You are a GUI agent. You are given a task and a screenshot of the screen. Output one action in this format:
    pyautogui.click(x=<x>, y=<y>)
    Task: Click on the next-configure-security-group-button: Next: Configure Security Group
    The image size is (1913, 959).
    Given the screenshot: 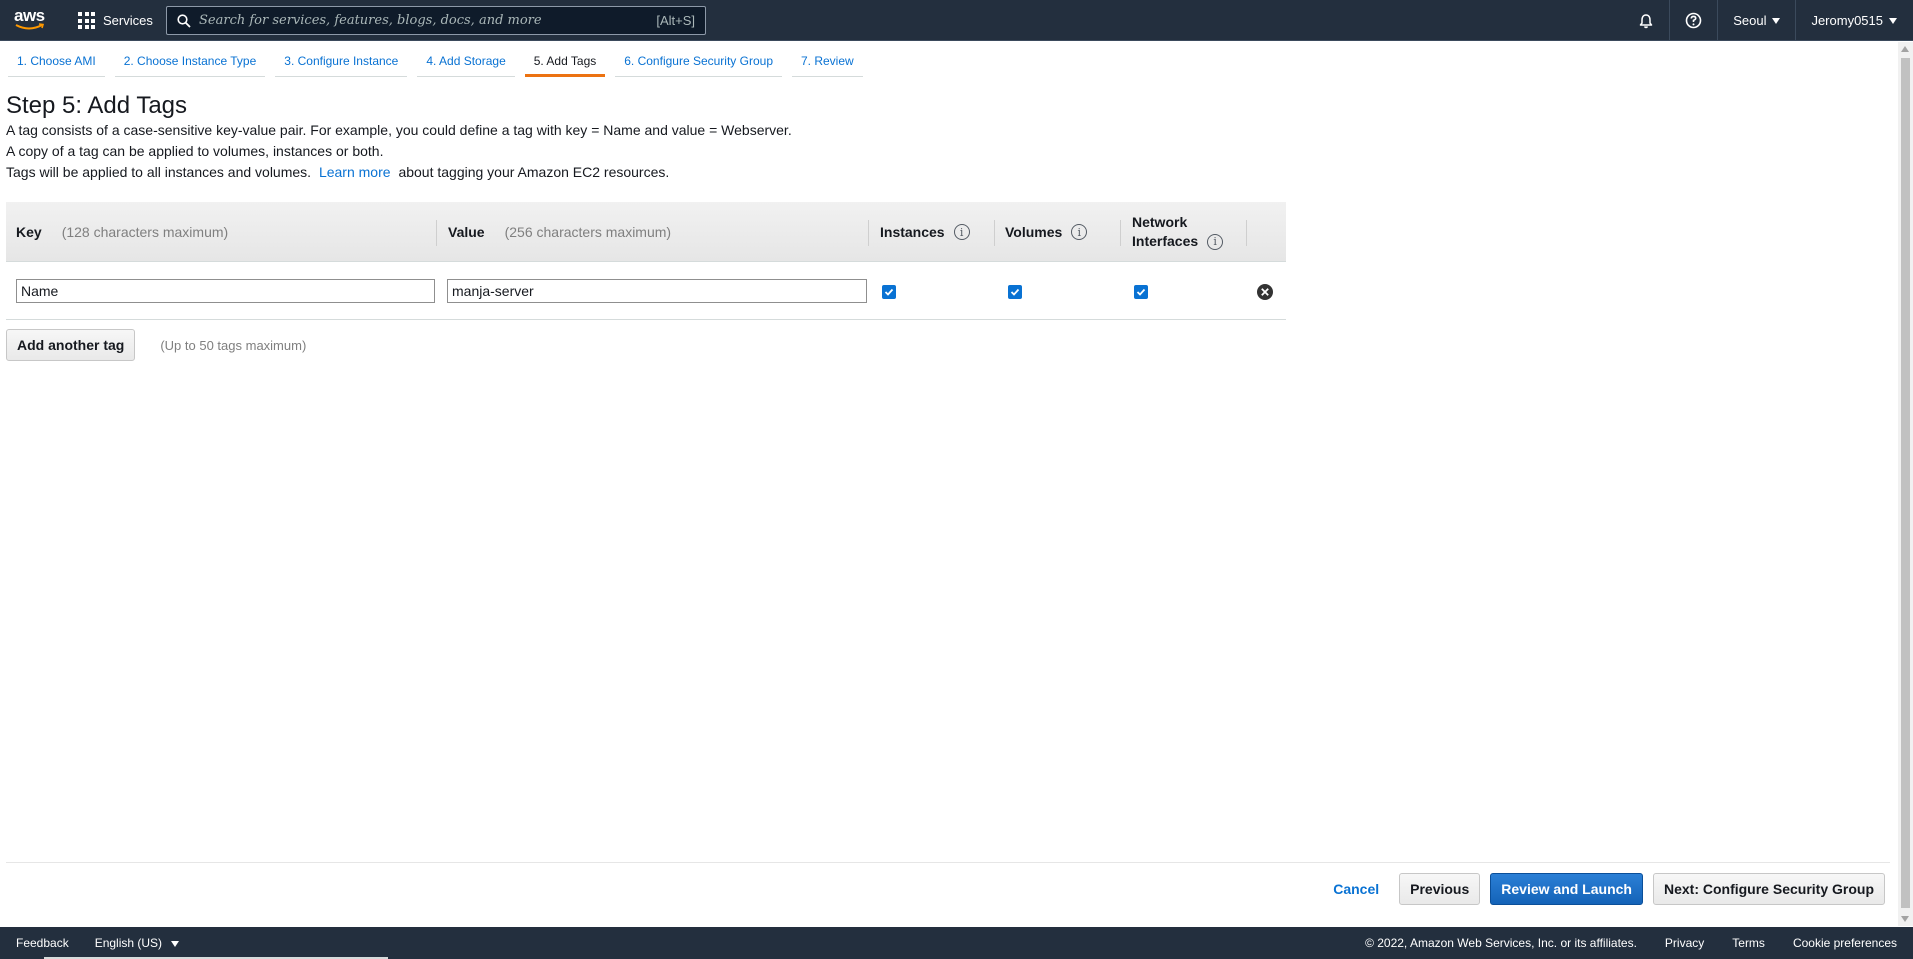 What is the action you would take?
    pyautogui.click(x=1768, y=889)
    